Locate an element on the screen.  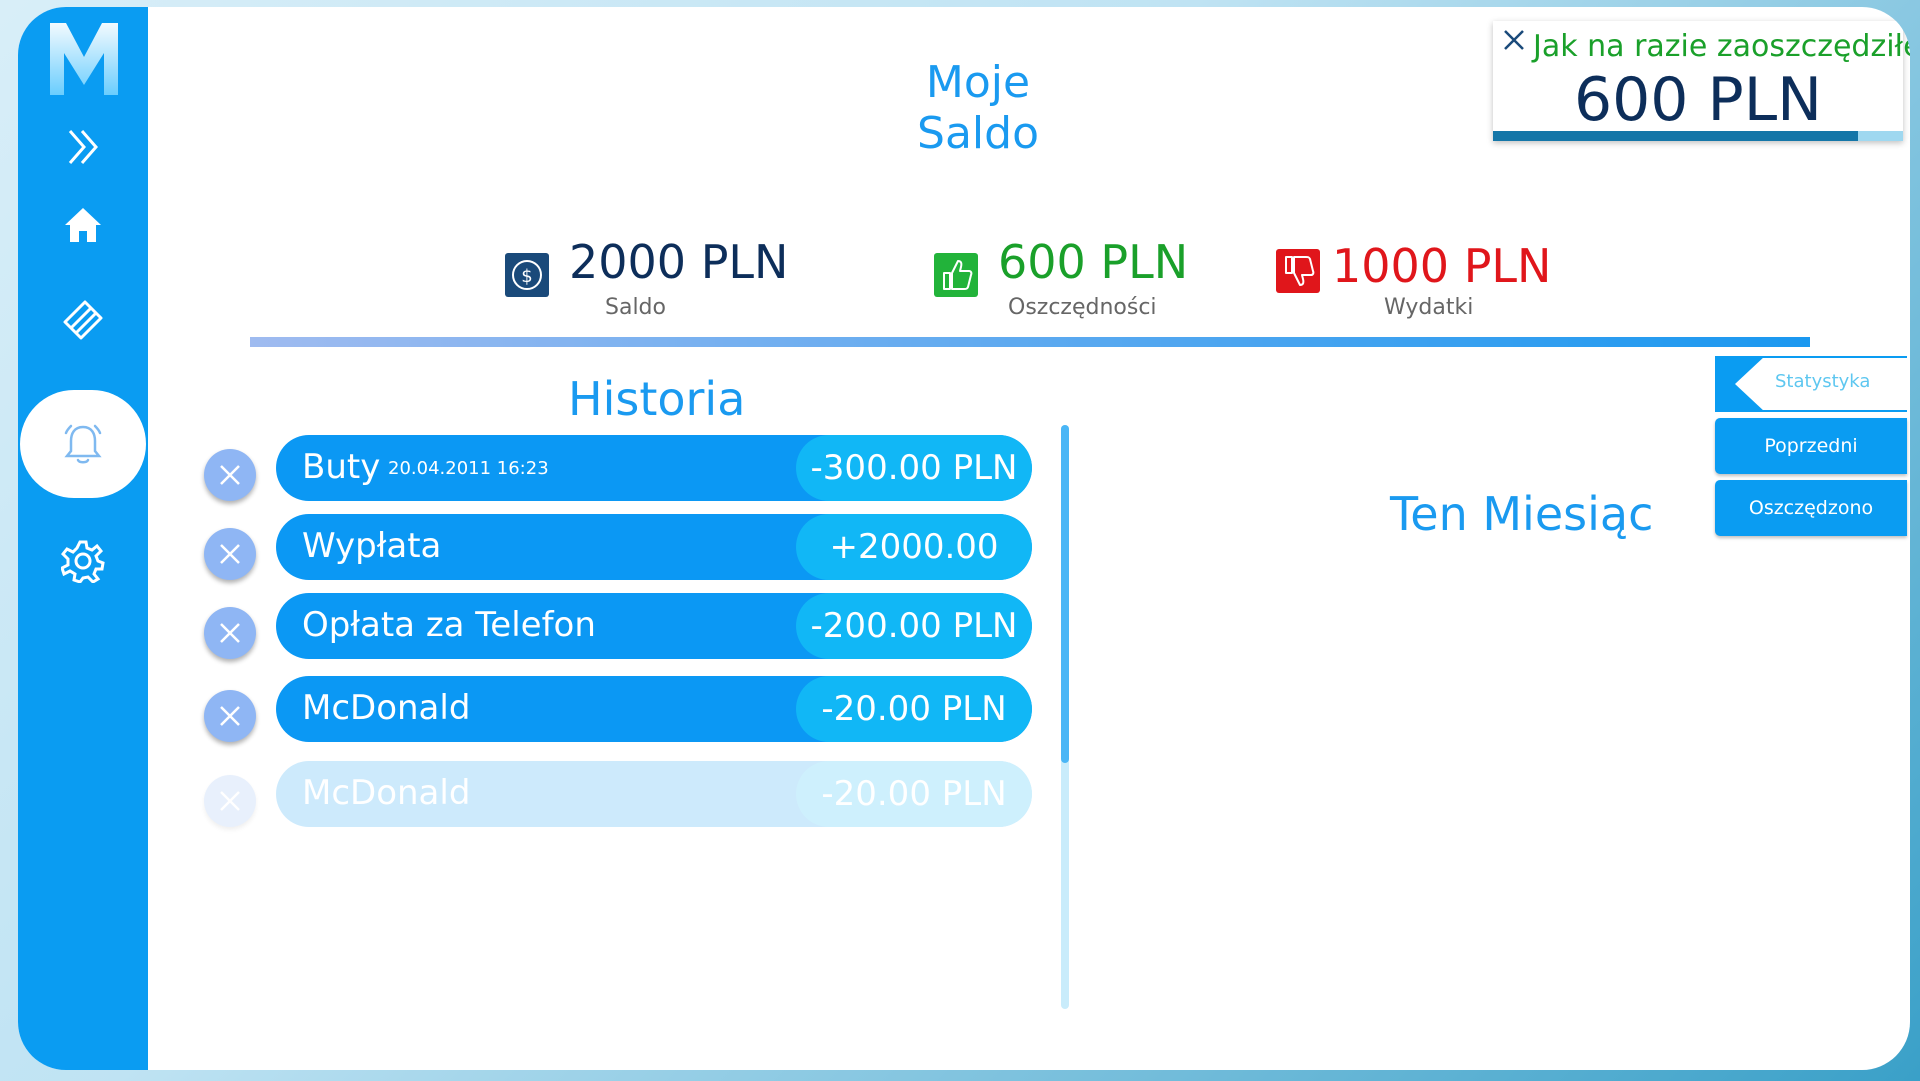
history-row: Wypłata +2000.00 PLN is located at coordinates (654, 547).